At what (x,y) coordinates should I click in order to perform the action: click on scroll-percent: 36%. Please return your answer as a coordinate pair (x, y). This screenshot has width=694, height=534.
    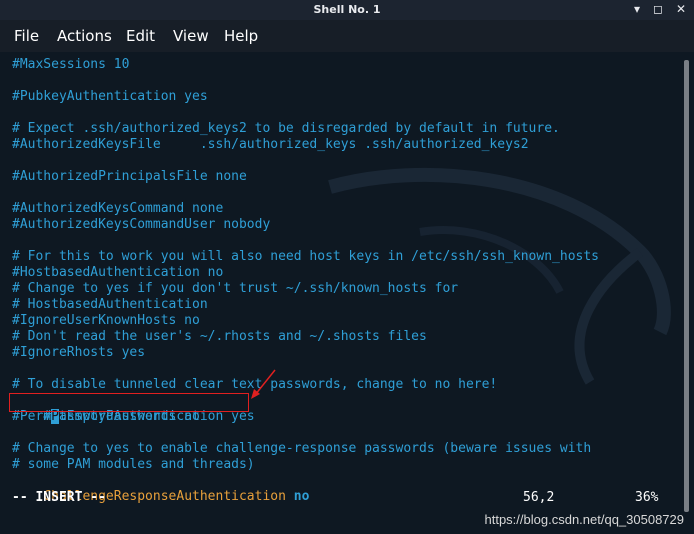
    Looking at the image, I should click on (647, 497).